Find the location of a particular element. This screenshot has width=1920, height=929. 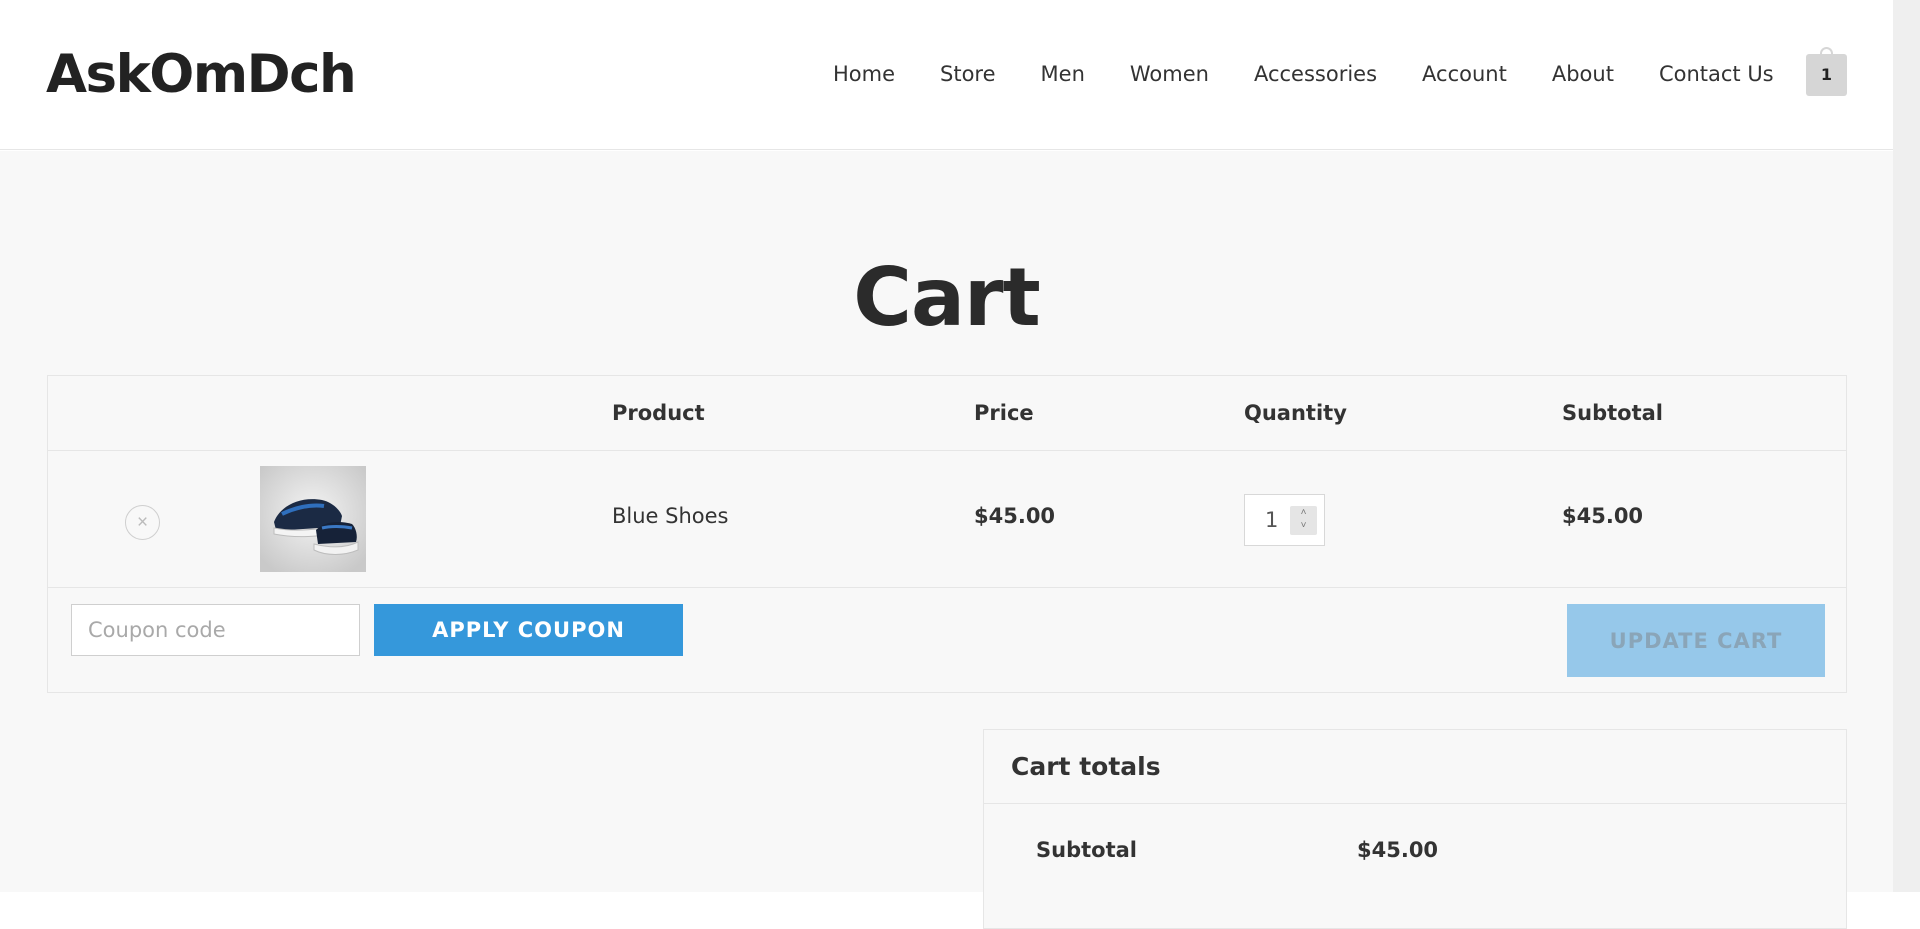

nav-item-accessories: Accessories is located at coordinates (1315, 74).